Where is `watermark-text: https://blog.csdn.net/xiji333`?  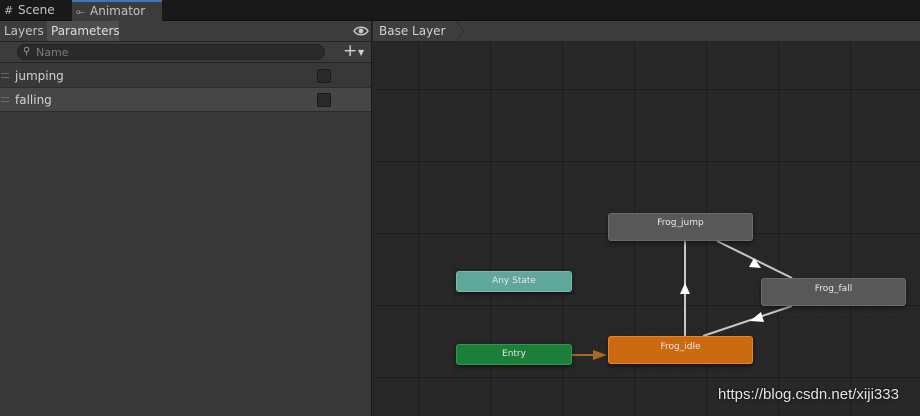 watermark-text: https://blog.csdn.net/xiji333 is located at coordinates (808, 394).